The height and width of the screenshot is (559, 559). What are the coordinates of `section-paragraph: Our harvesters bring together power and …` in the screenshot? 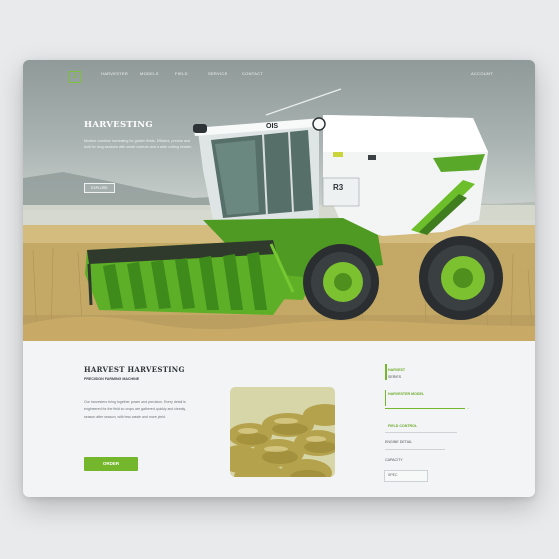 It's located at (135, 409).